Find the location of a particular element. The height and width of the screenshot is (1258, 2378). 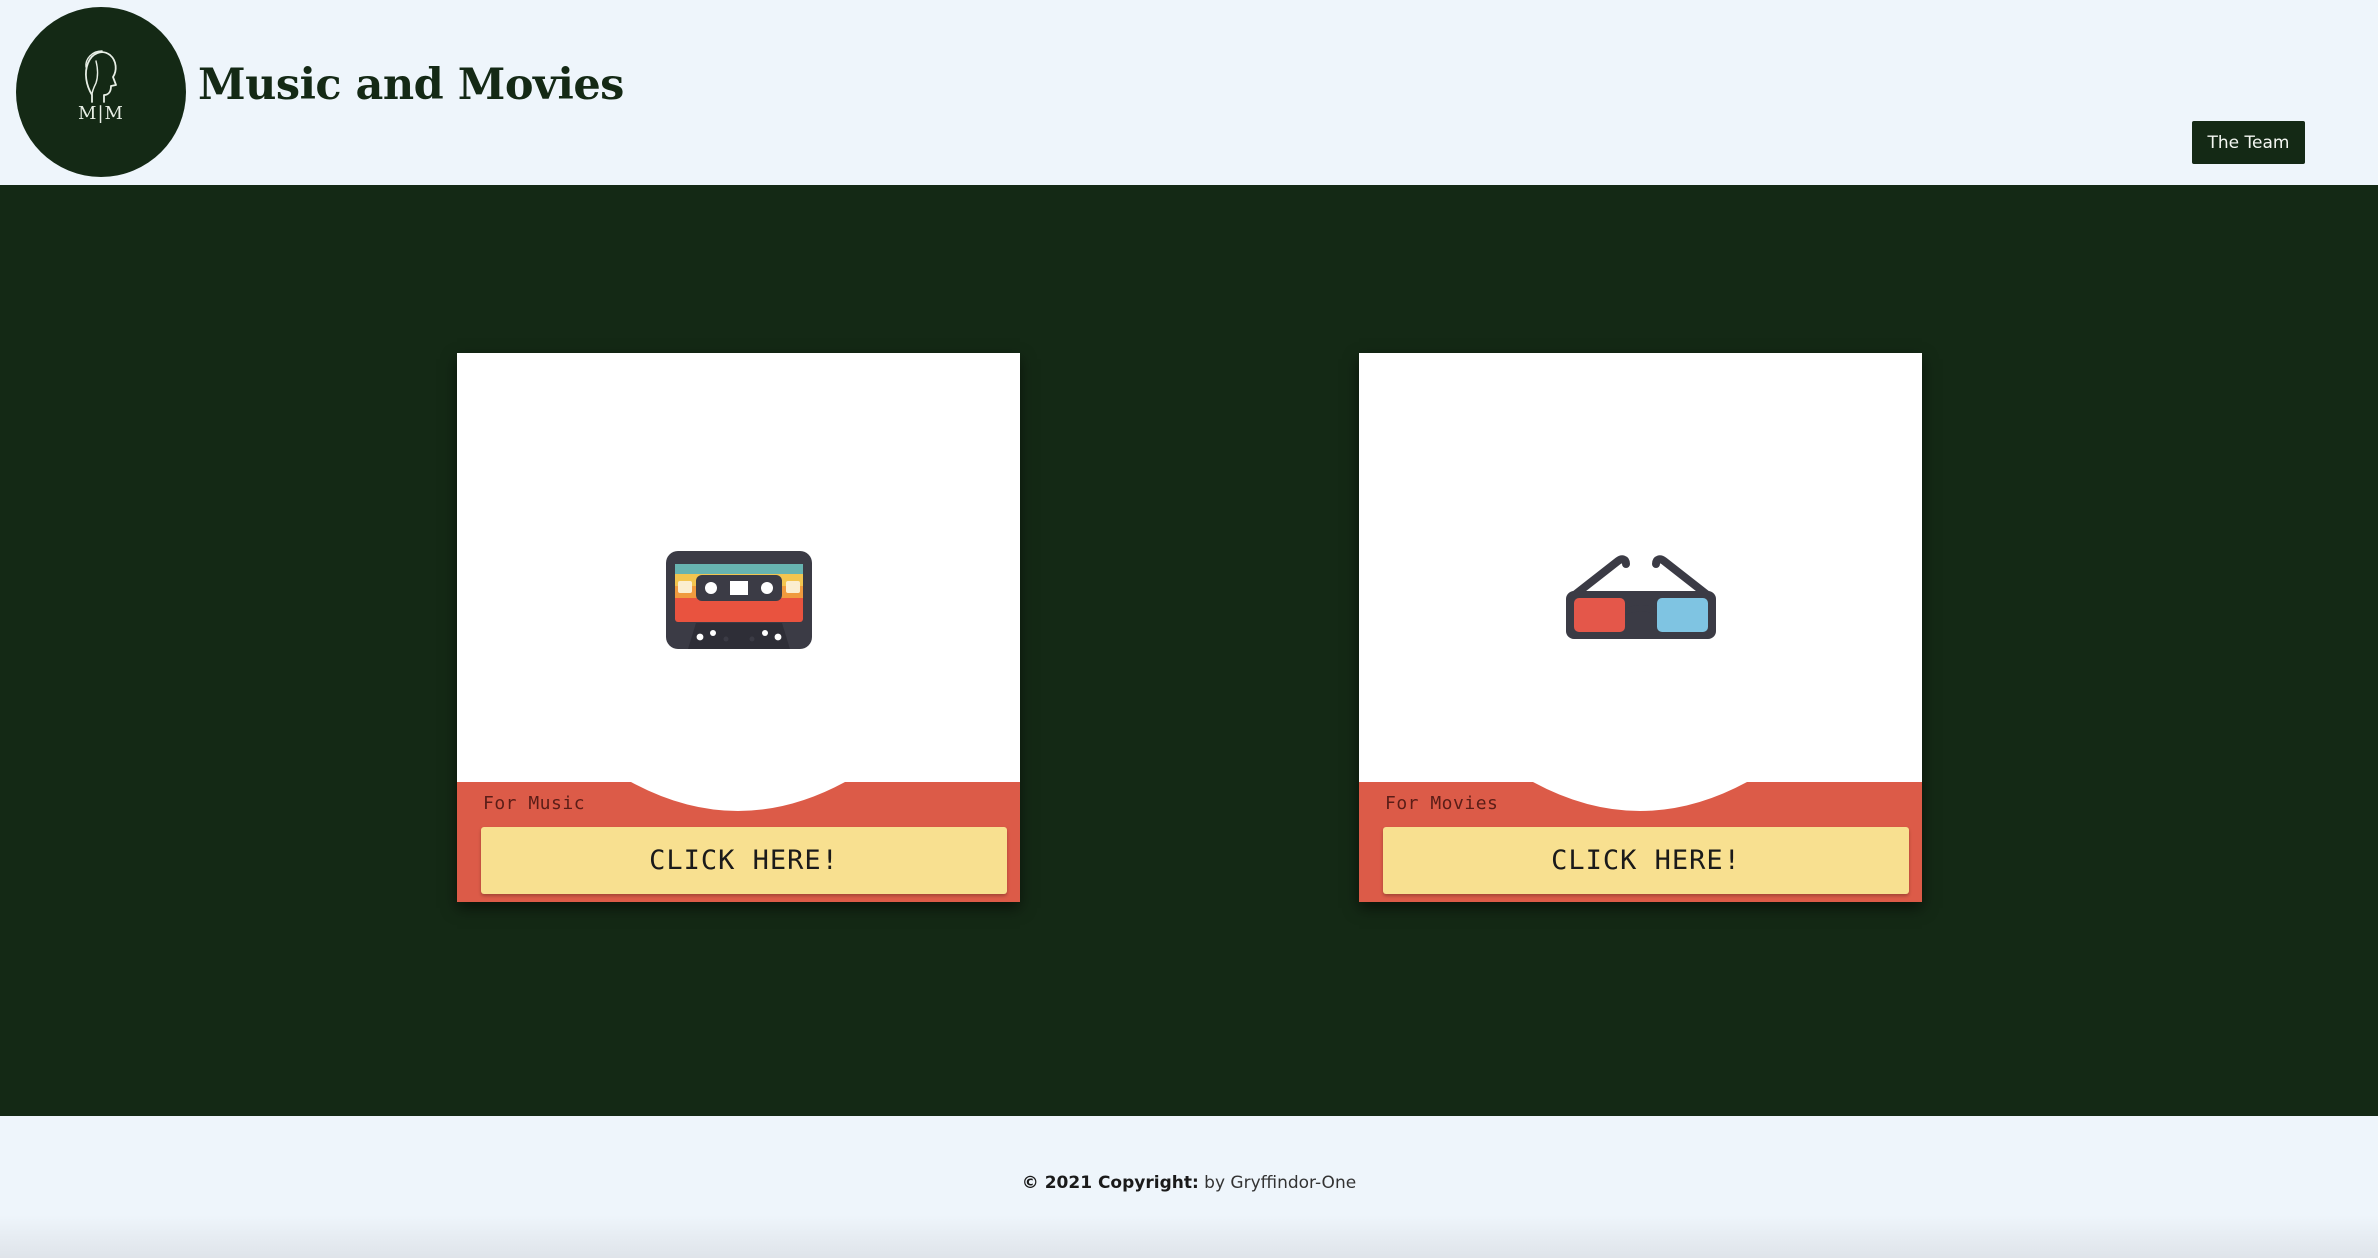

cassette-tape-icon is located at coordinates (739, 600).